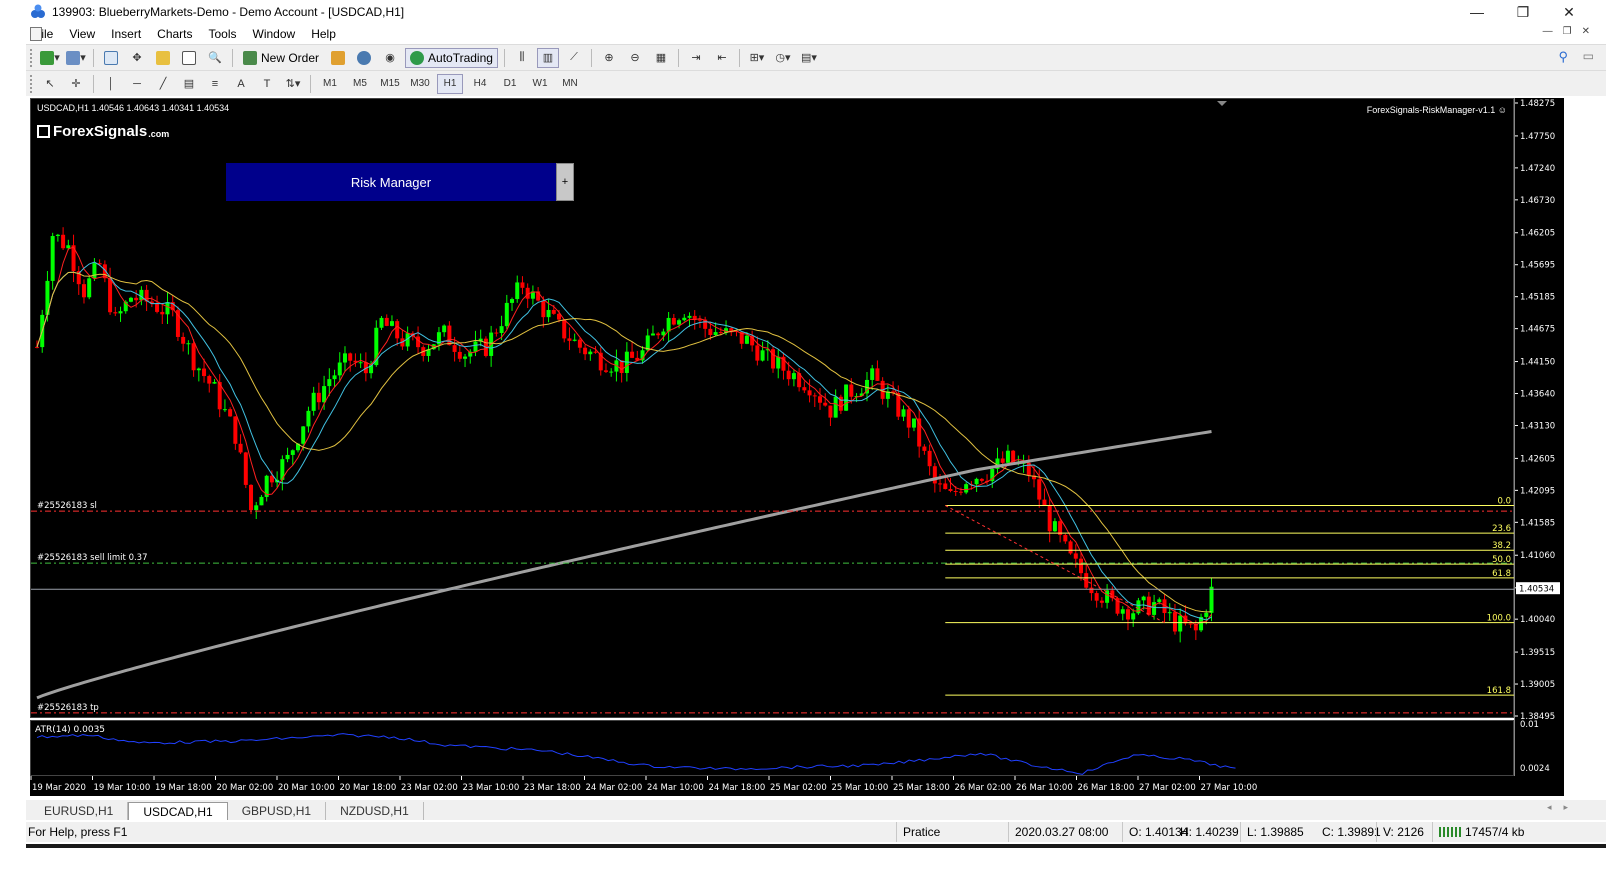 The width and height of the screenshot is (1606, 870). Describe the element at coordinates (1567, 31) in the screenshot. I see `child-restore-icon: ❐` at that location.